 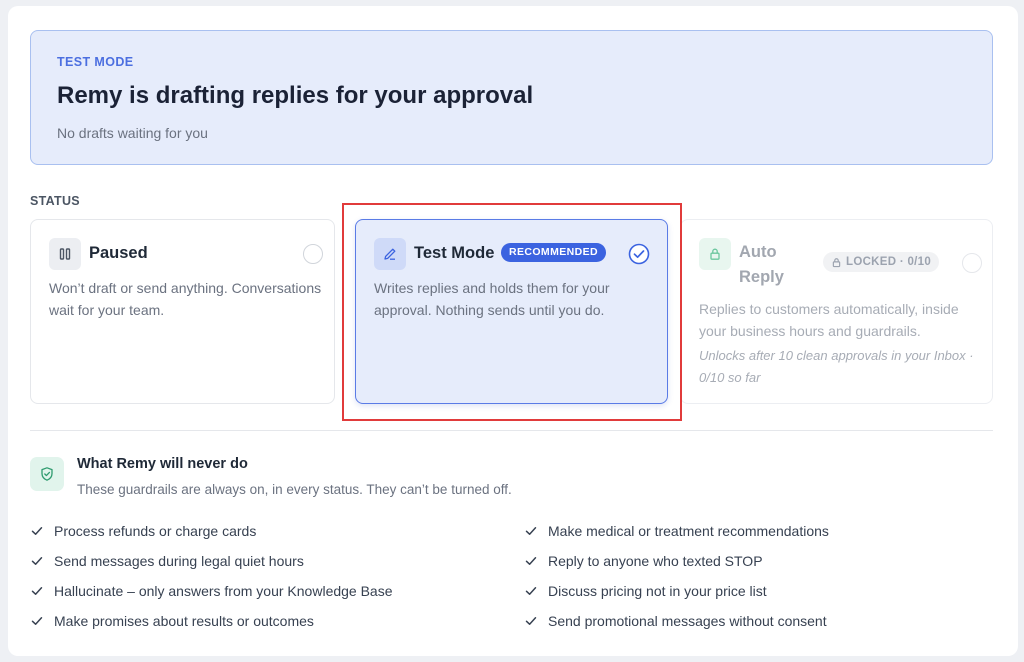 What do you see at coordinates (972, 263) in the screenshot?
I see `radio-auto-reply` at bounding box center [972, 263].